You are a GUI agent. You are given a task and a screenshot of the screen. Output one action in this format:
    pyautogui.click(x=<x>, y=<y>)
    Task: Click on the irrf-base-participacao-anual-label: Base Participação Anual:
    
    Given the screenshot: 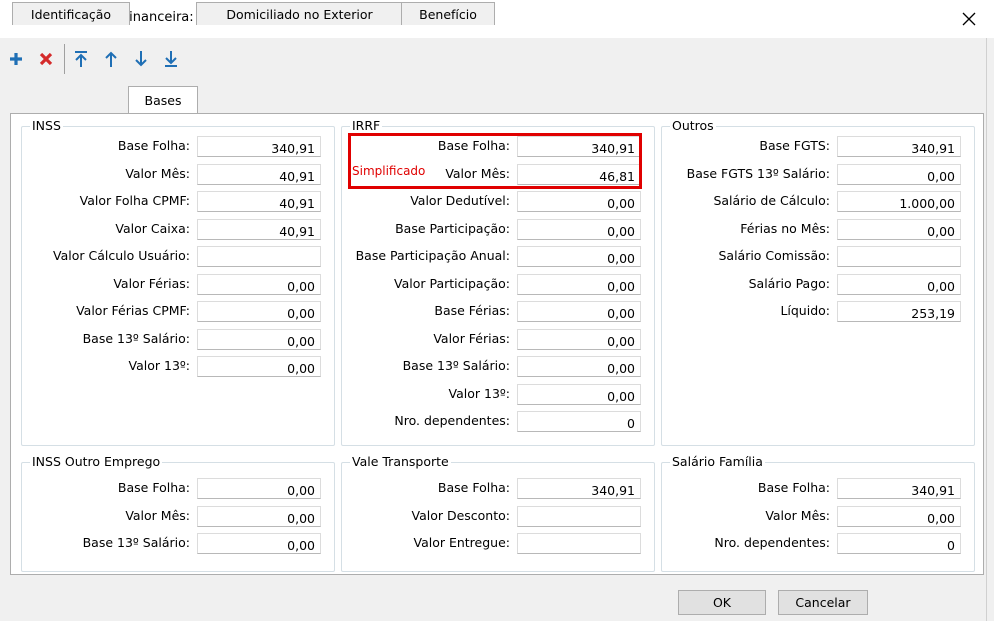 What is the action you would take?
    pyautogui.click(x=432, y=255)
    